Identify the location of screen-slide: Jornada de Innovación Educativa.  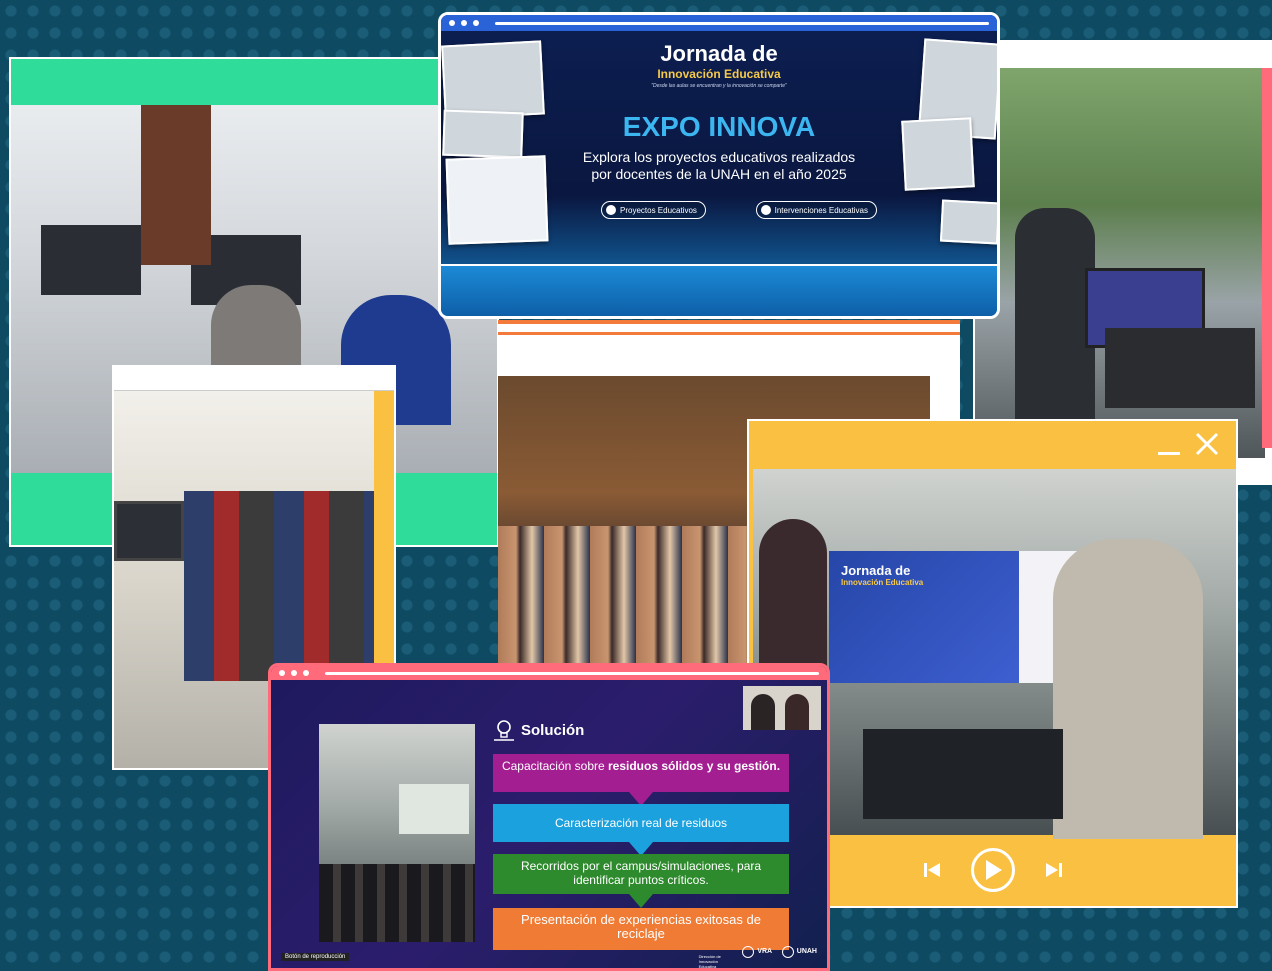
(924, 617).